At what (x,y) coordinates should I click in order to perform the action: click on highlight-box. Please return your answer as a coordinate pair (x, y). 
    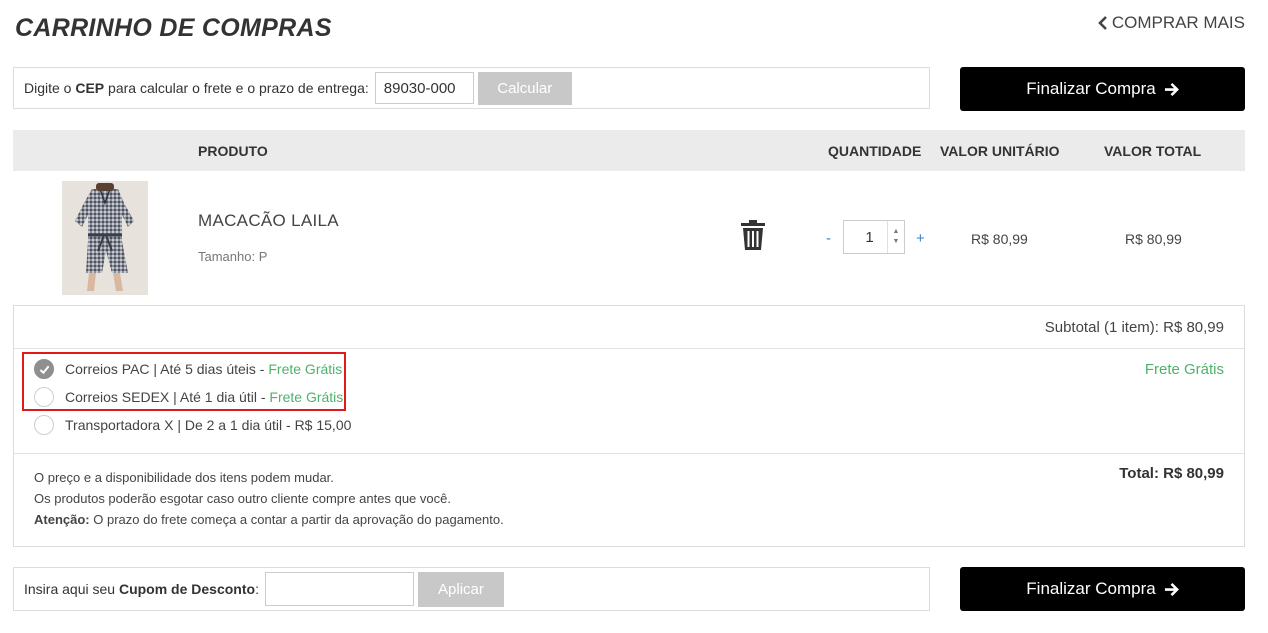
    Looking at the image, I should click on (184, 381).